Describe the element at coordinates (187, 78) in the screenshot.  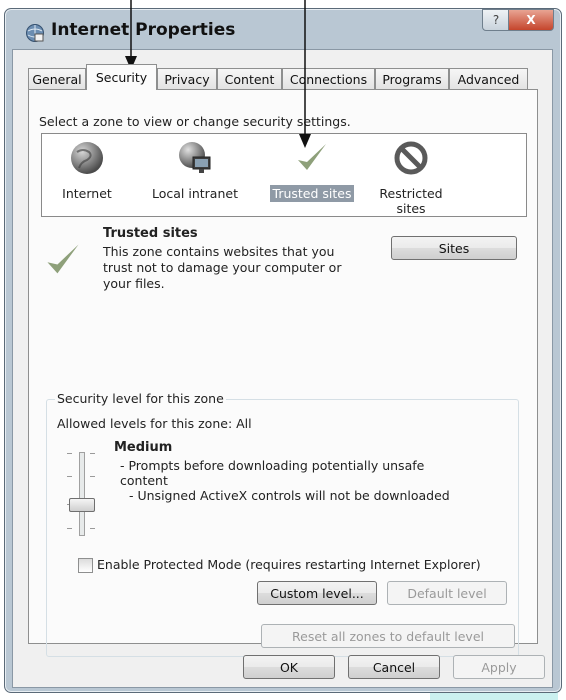
I see `tab-privacy: Privacy` at that location.